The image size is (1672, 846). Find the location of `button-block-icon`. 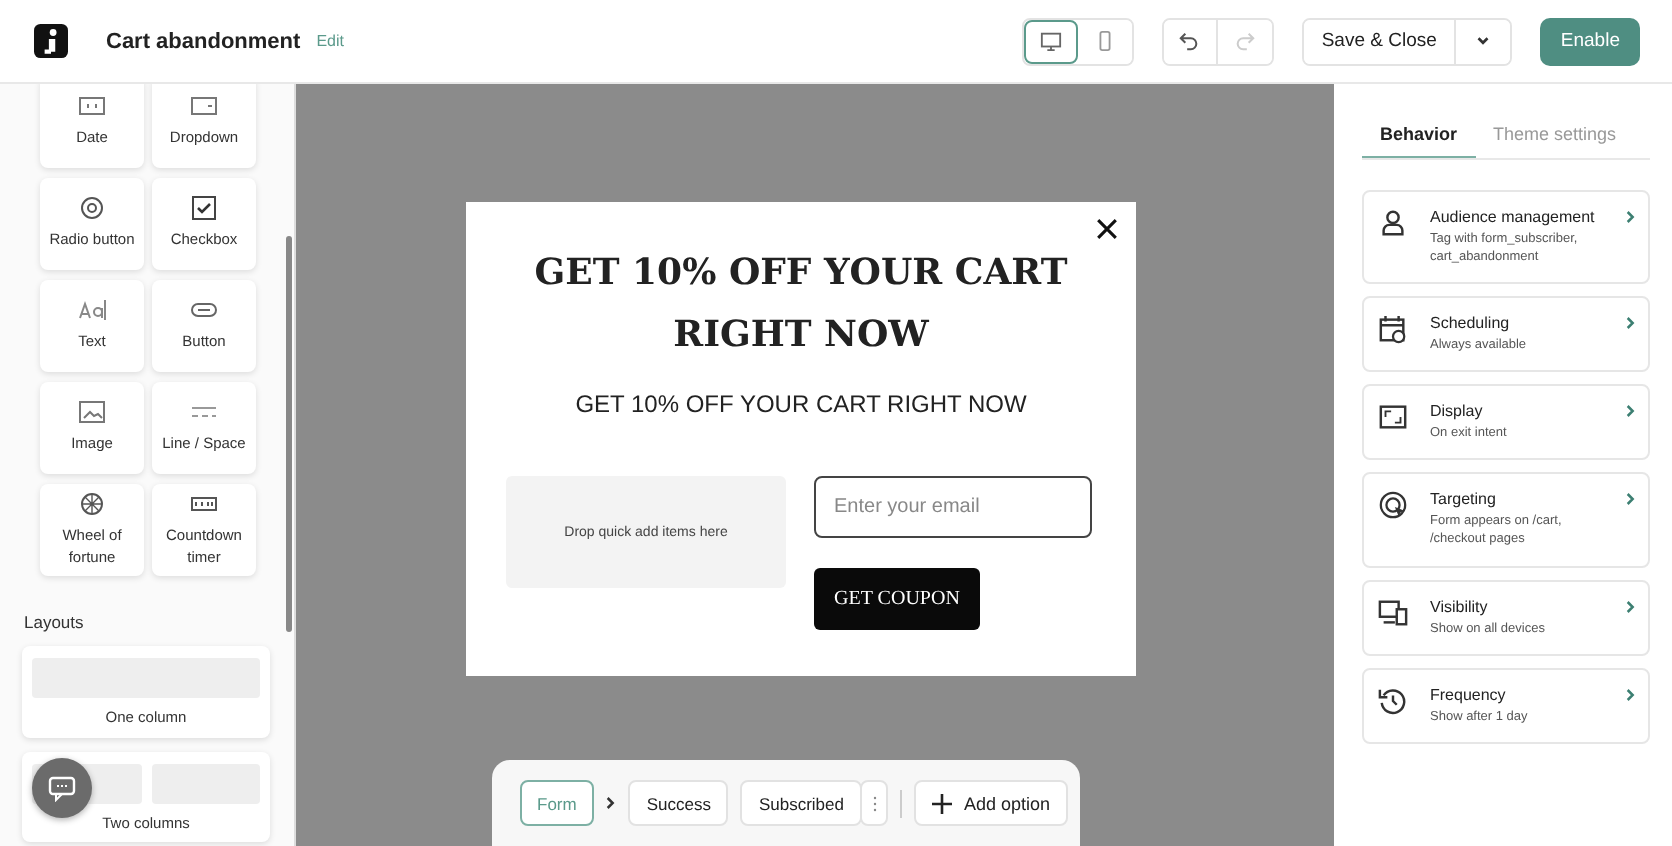

button-block-icon is located at coordinates (204, 310).